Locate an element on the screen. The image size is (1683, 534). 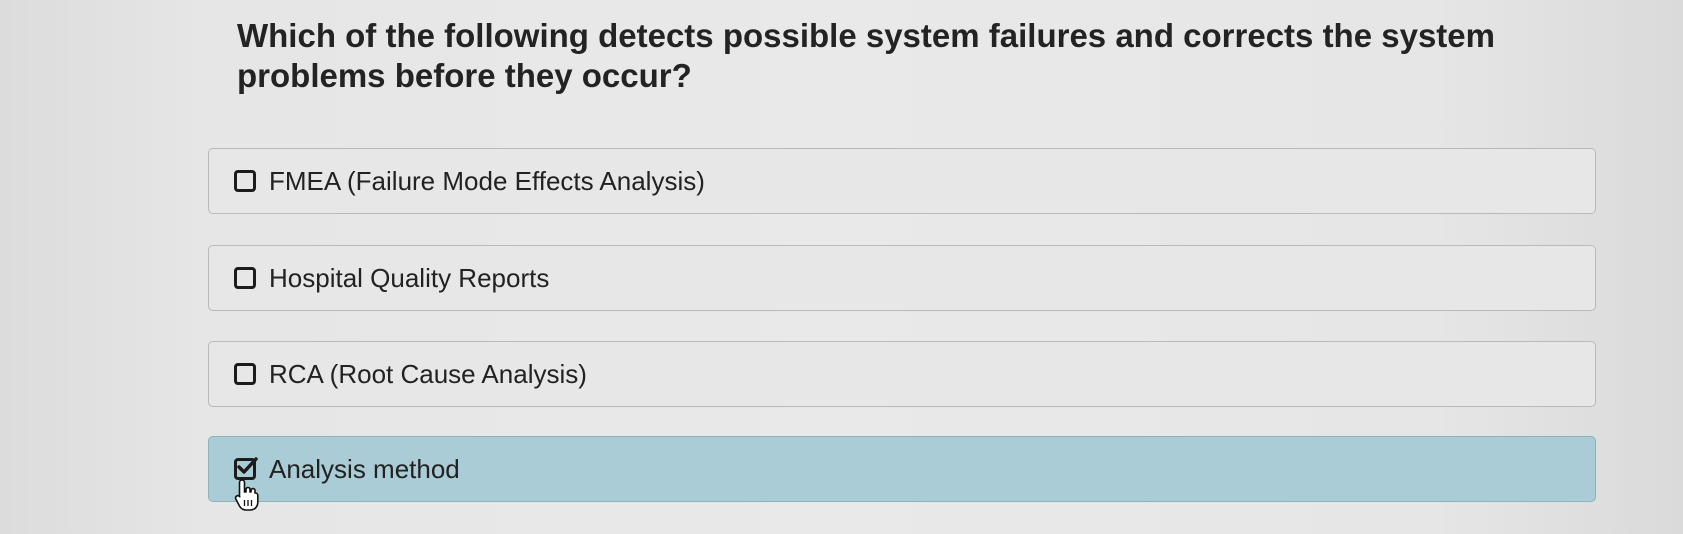
checkbox-checked-icon is located at coordinates (246, 468).